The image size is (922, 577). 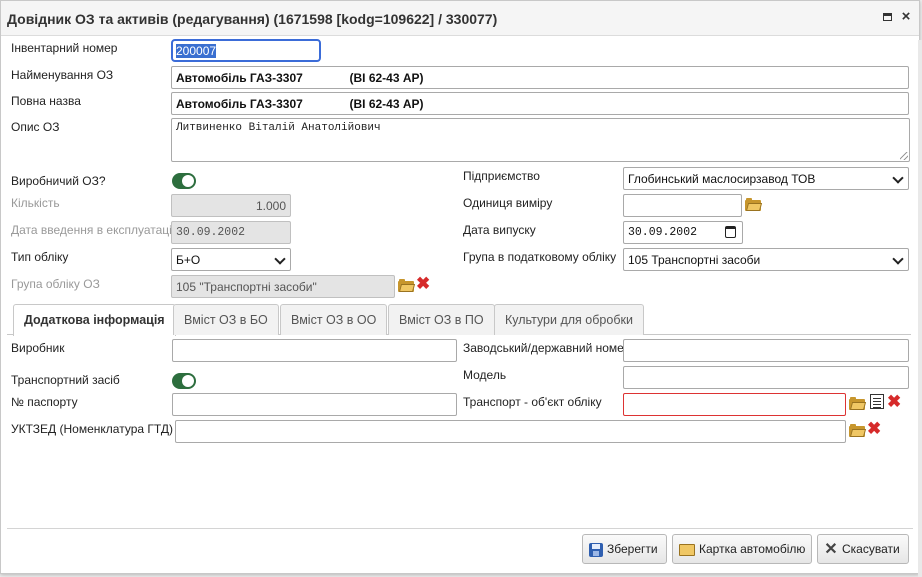 I want to click on close-icon: ×, so click(x=906, y=16).